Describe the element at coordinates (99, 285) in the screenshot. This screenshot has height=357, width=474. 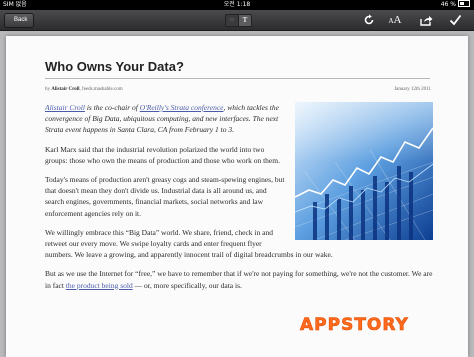
I see `product-being-sold-link: the product being sold` at that location.